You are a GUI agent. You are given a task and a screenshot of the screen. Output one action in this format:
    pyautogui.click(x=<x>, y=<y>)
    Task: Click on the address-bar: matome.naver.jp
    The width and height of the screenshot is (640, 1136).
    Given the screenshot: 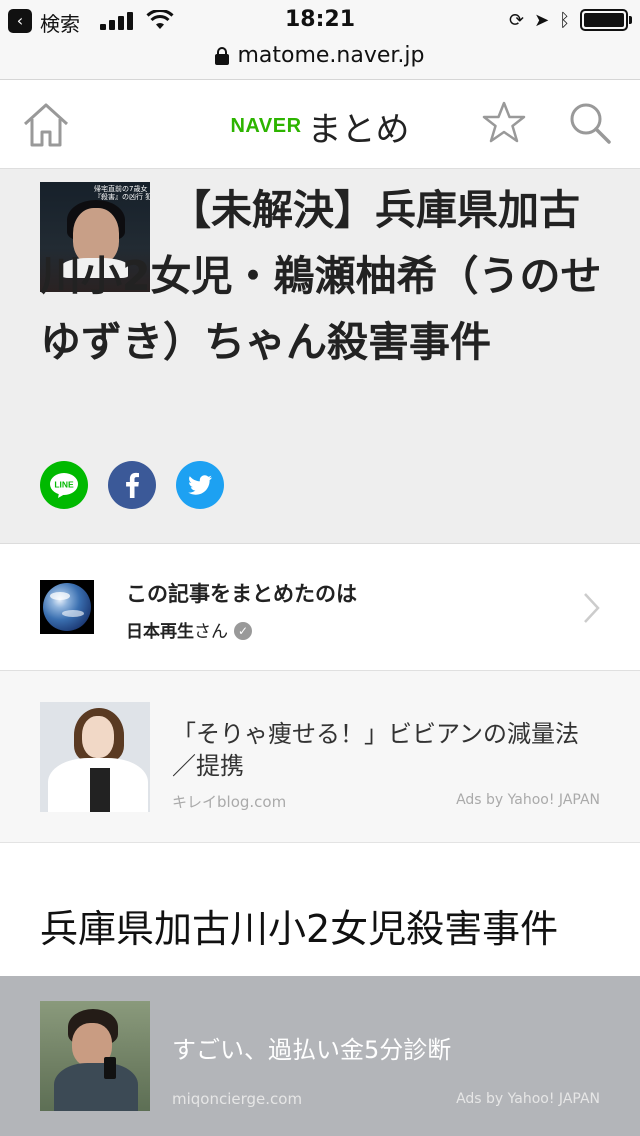 What is the action you would take?
    pyautogui.click(x=320, y=60)
    